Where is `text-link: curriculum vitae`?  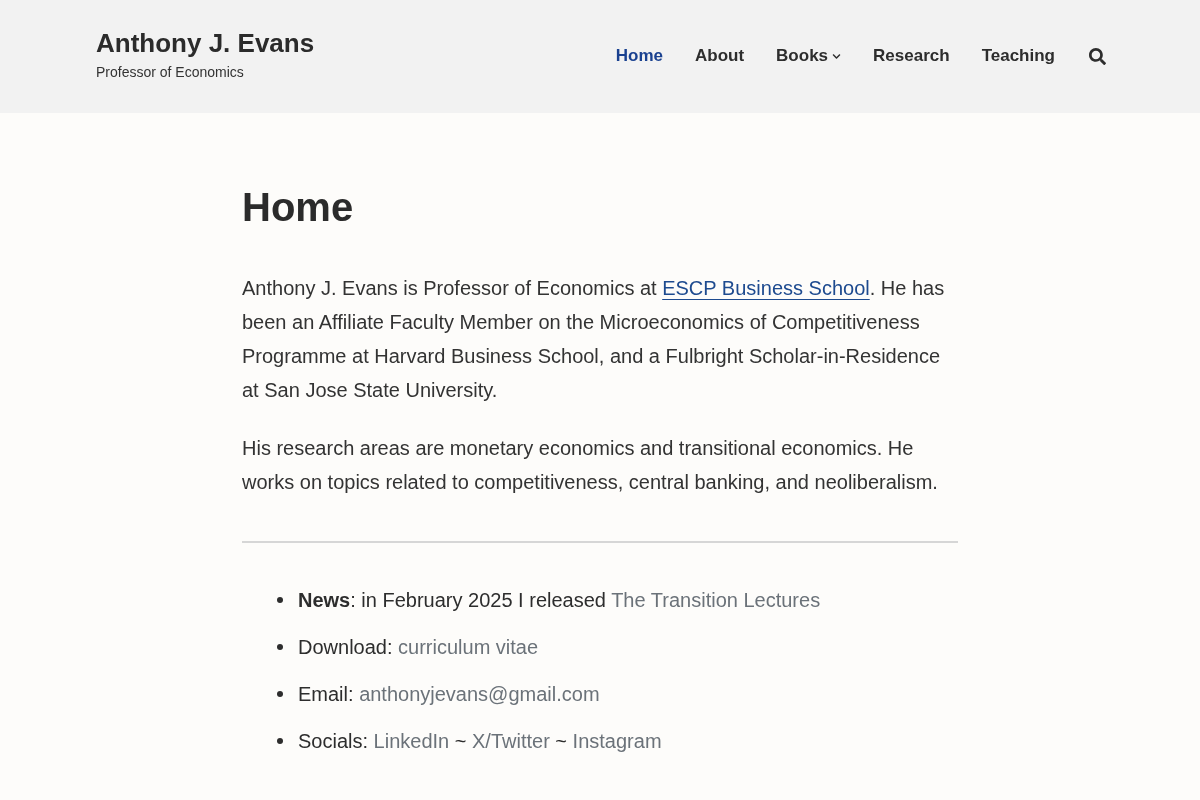
text-link: curriculum vitae is located at coordinates (468, 647).